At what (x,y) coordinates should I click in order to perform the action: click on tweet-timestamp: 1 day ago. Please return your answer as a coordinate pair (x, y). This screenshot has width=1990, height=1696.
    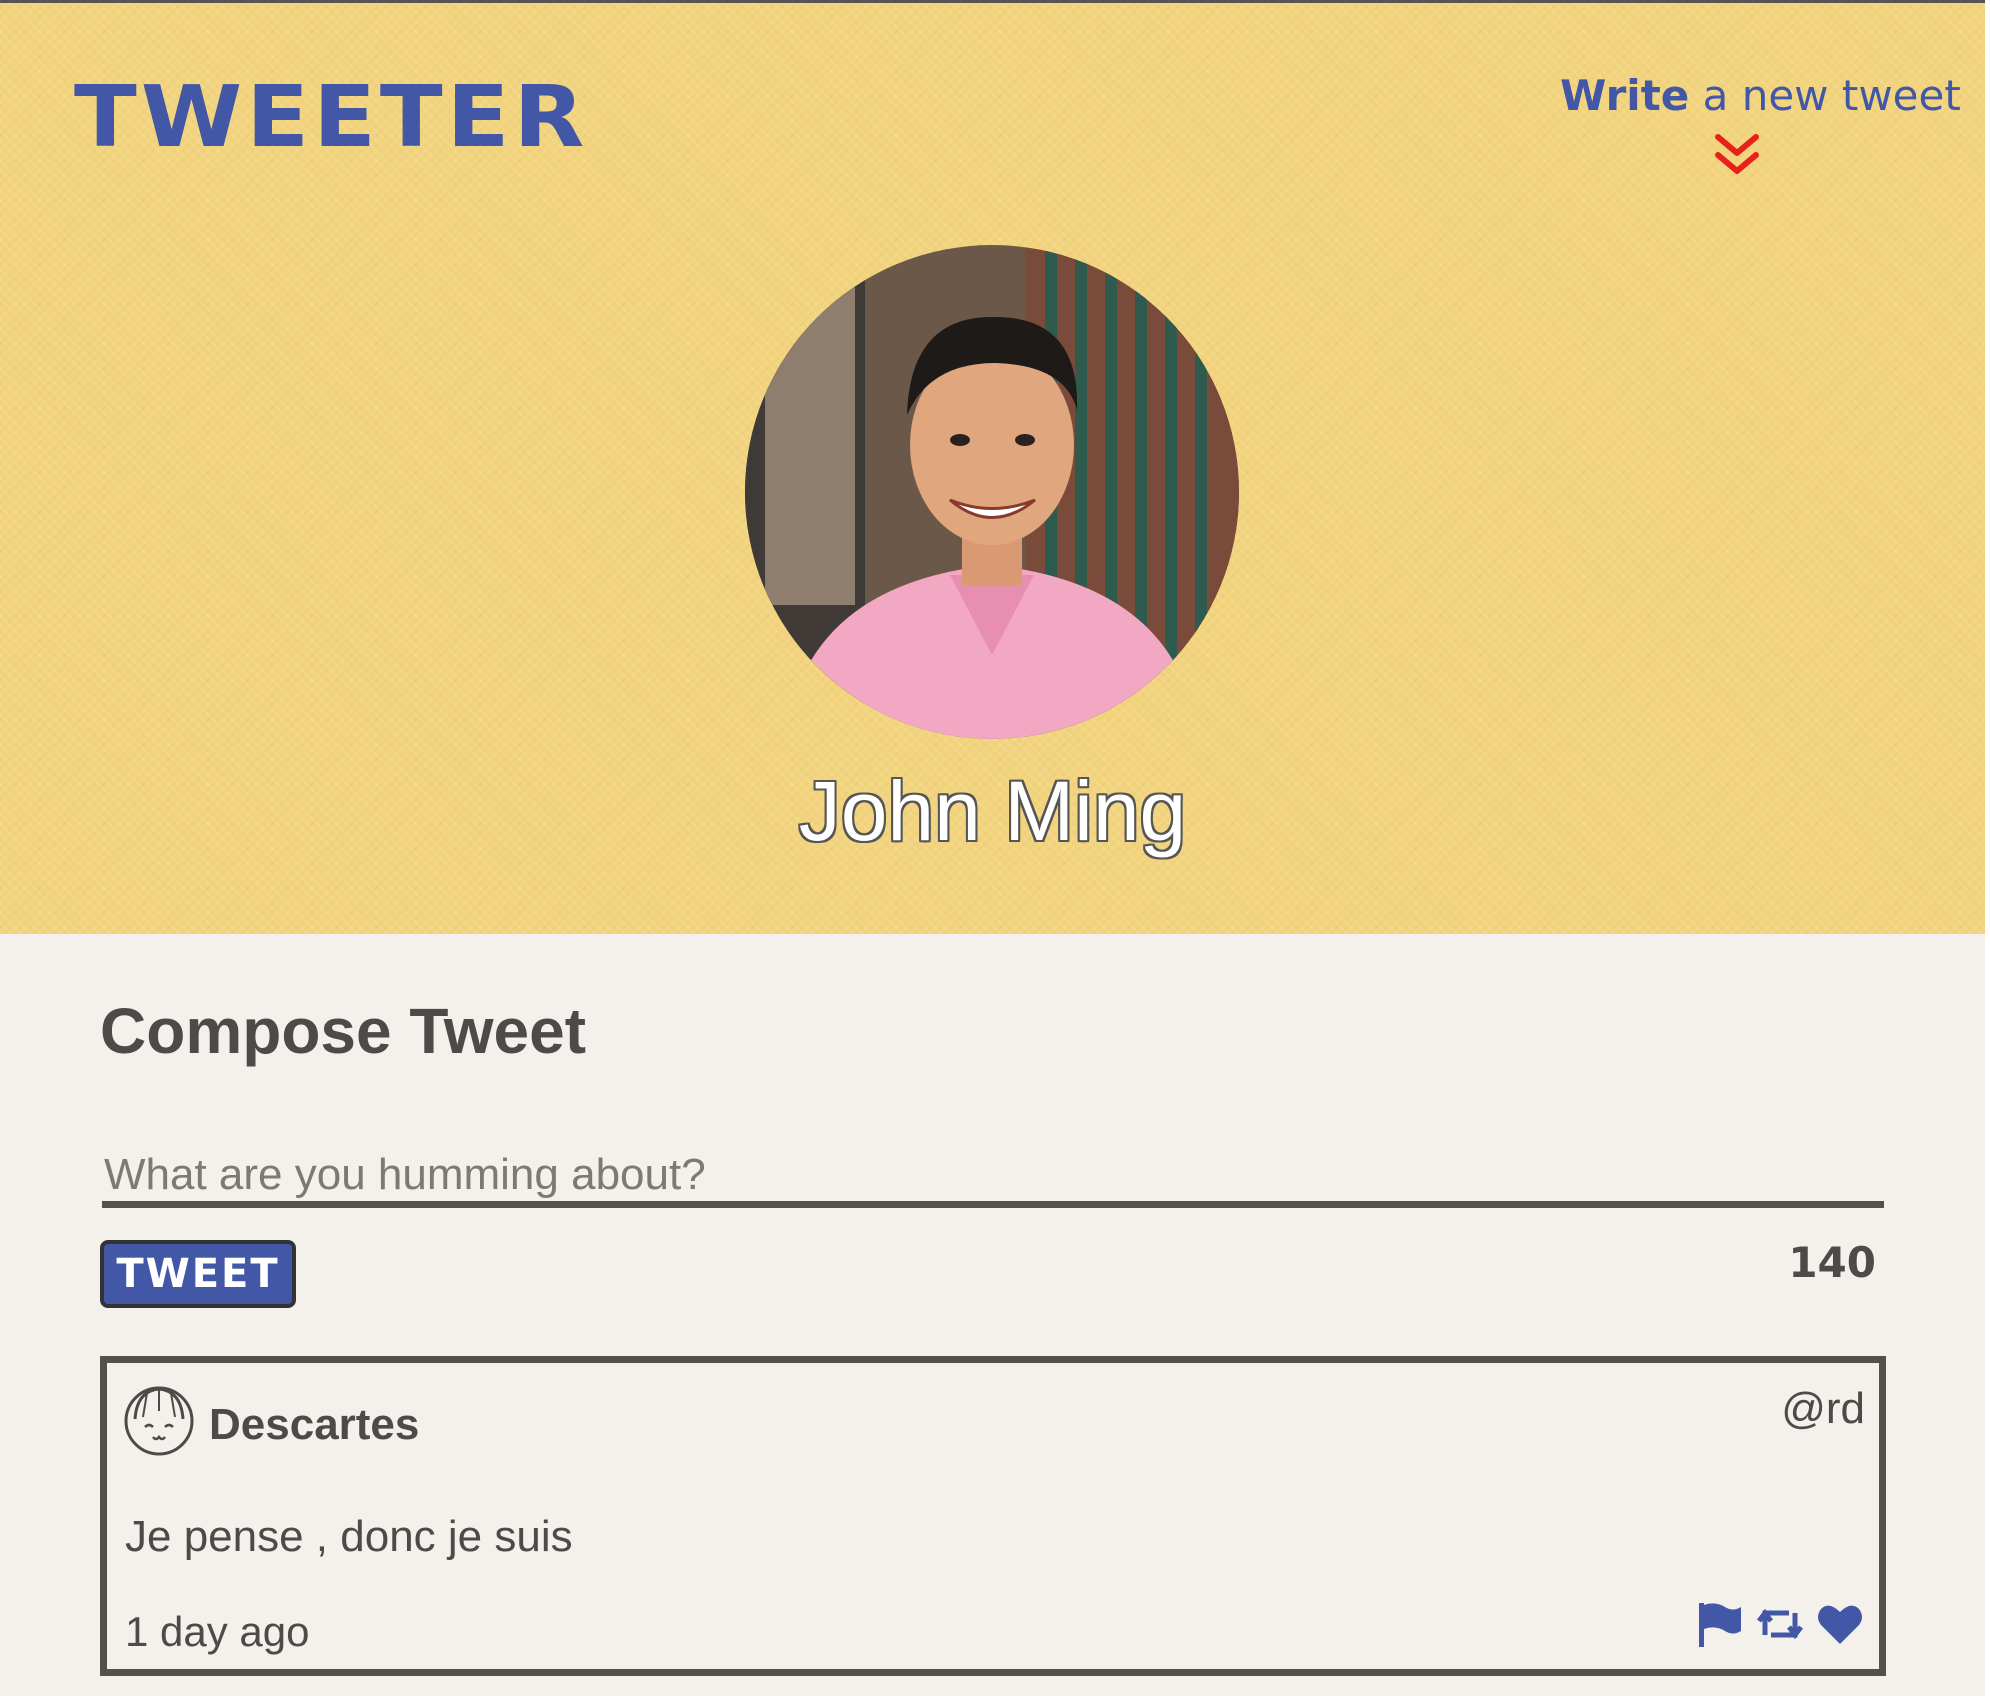
    Looking at the image, I should click on (217, 1631).